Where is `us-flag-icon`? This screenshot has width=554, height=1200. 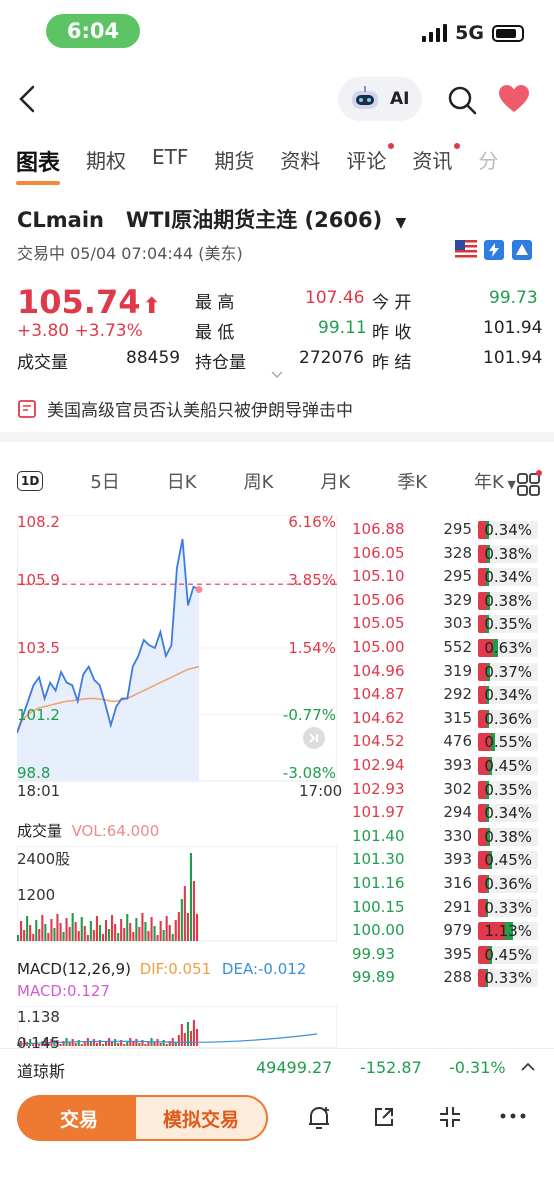 us-flag-icon is located at coordinates (466, 250).